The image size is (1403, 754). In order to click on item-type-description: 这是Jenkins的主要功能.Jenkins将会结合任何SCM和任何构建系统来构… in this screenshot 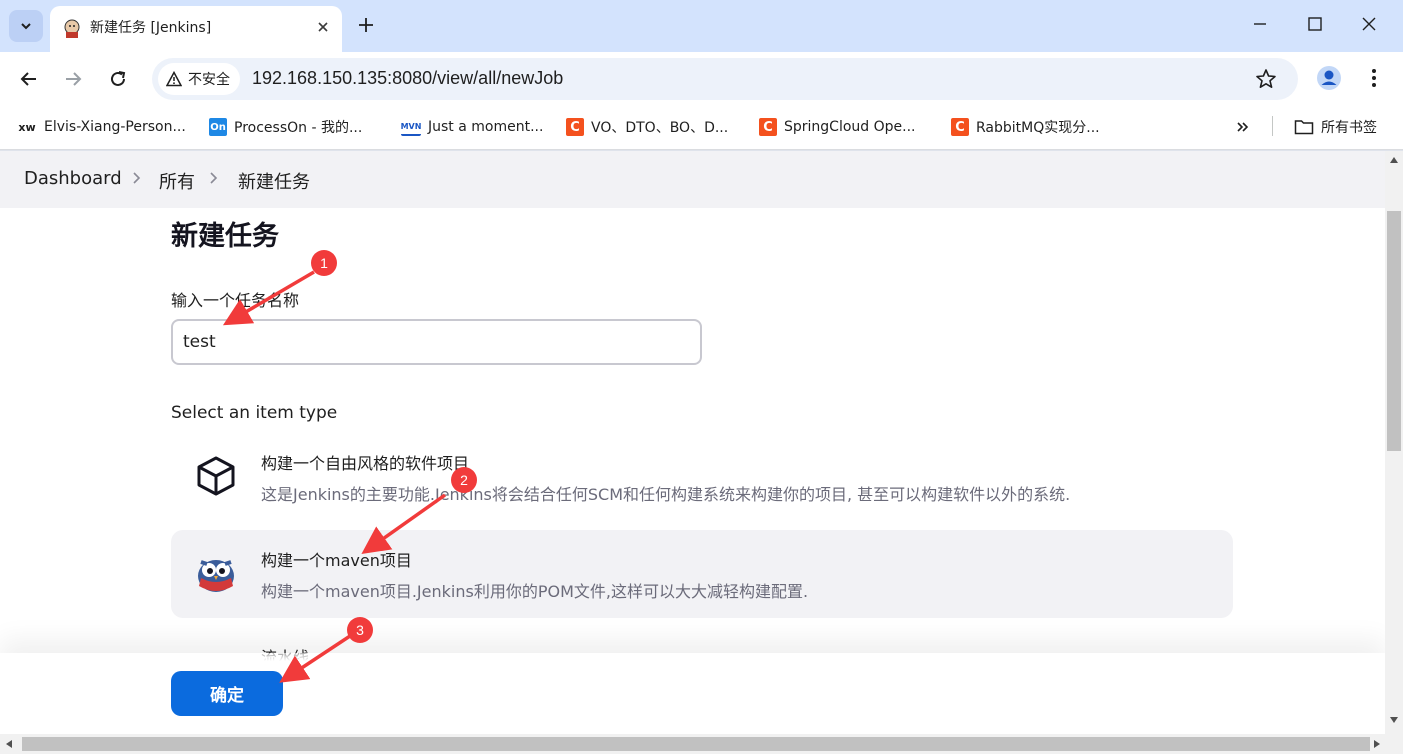, I will do `click(666, 494)`.